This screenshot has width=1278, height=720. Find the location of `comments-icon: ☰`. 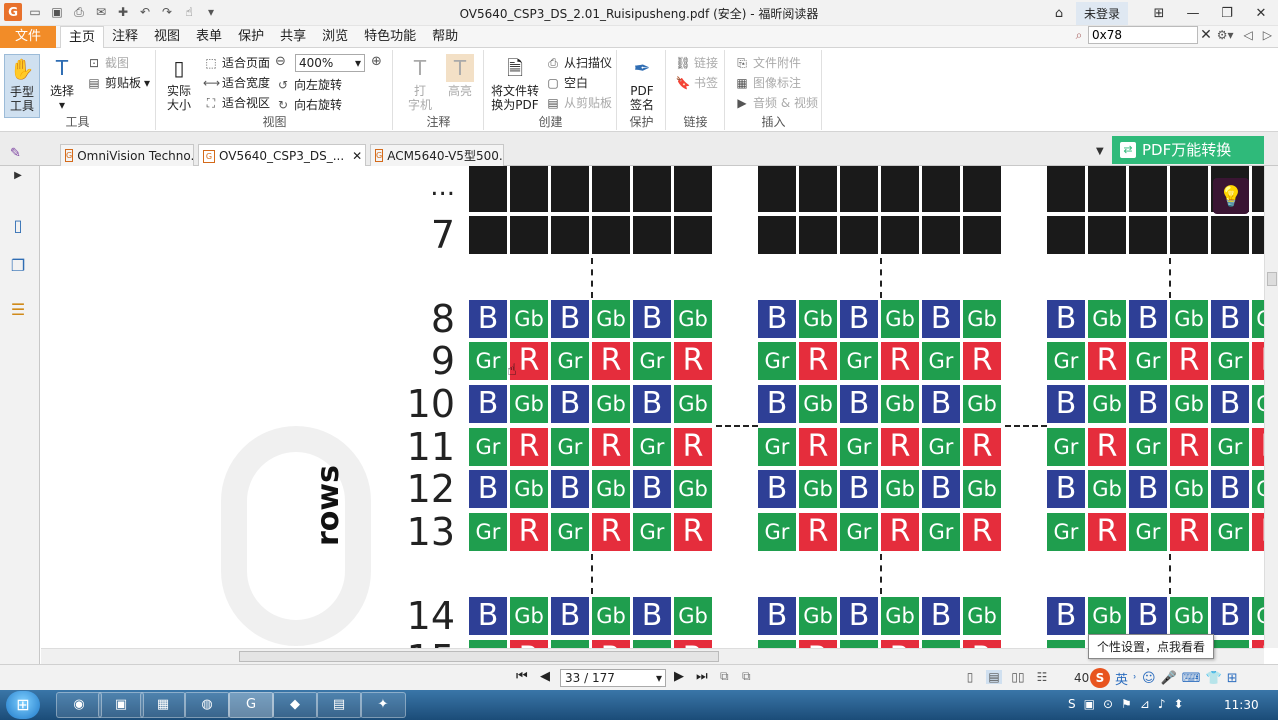

comments-icon: ☰ is located at coordinates (18, 310).